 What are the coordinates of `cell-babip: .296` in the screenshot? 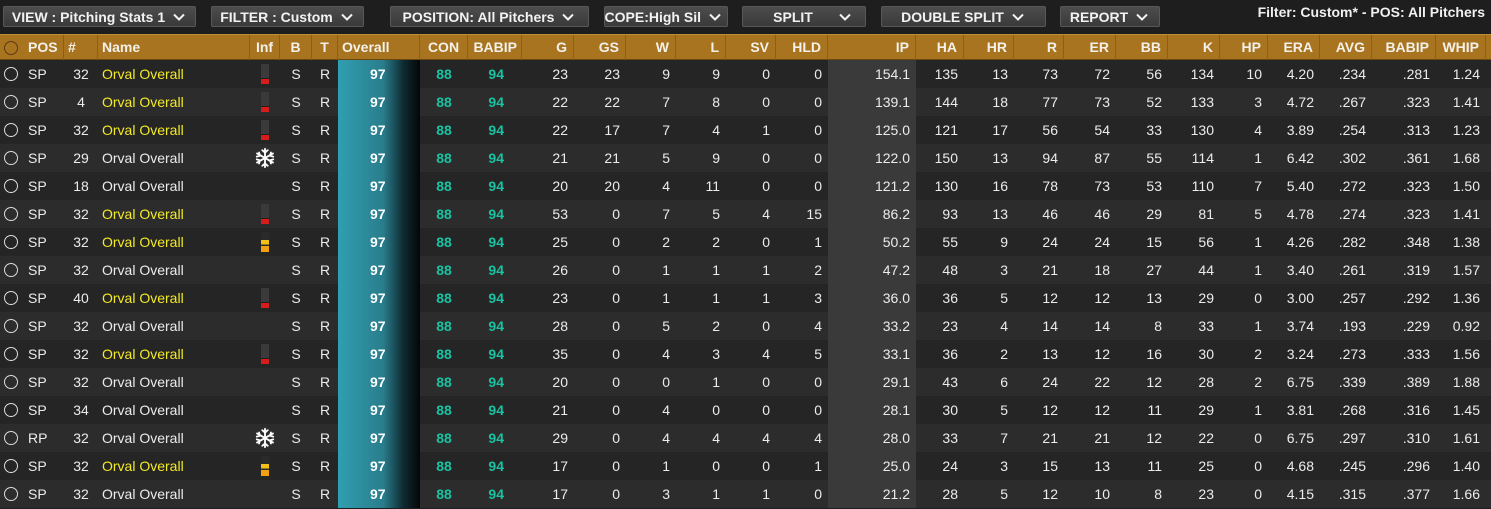 It's located at (1416, 466).